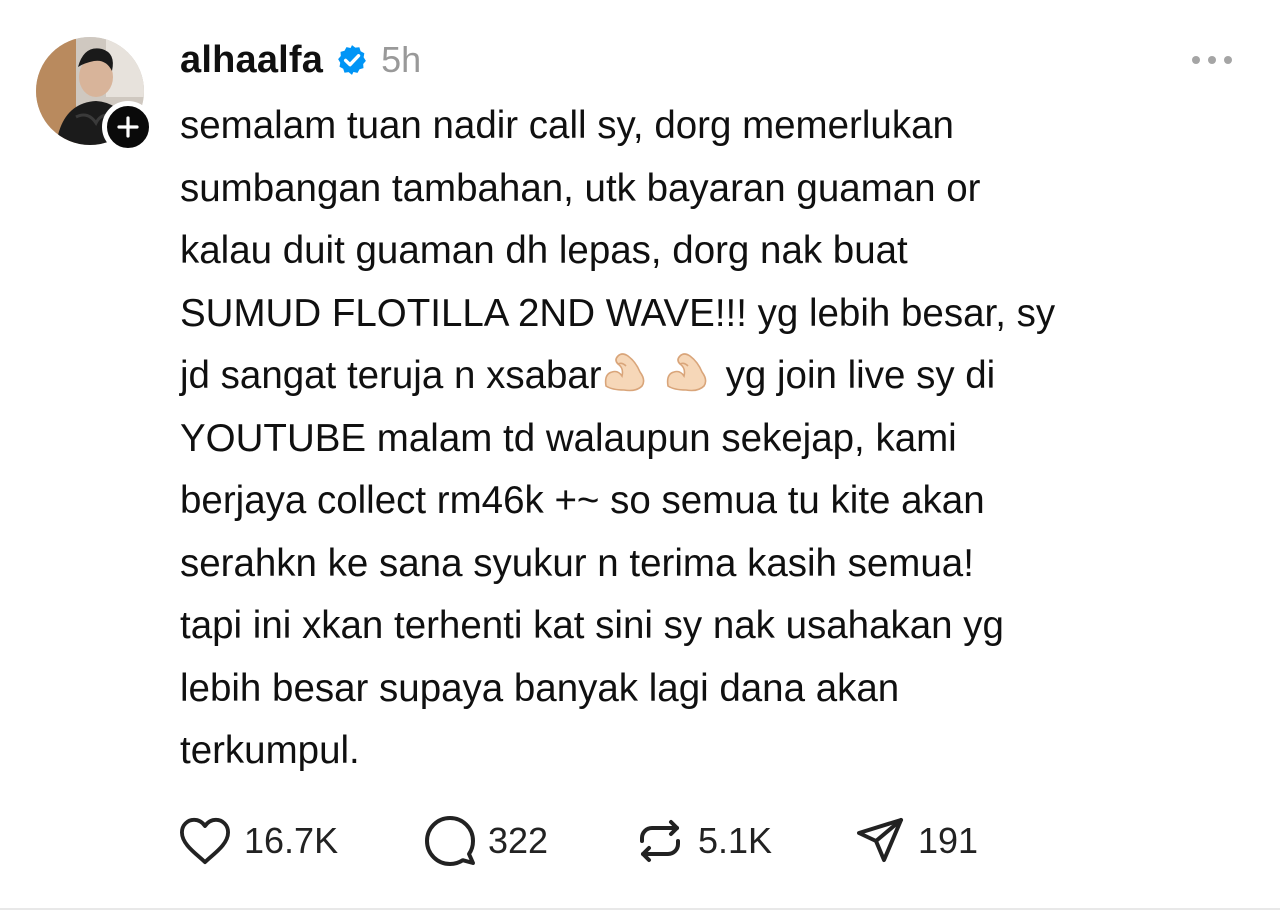  I want to click on comment-bubble-icon, so click(450, 841).